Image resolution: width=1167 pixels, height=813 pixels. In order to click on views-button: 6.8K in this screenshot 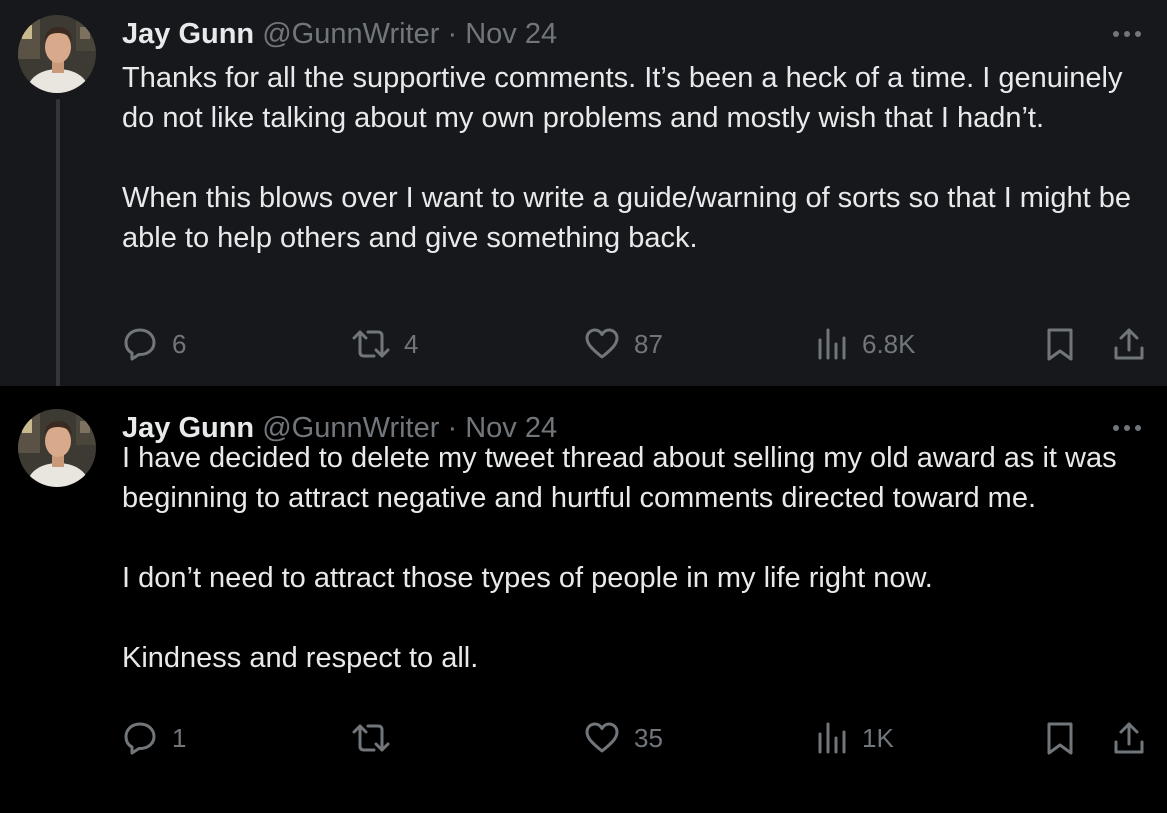, I will do `click(866, 344)`.